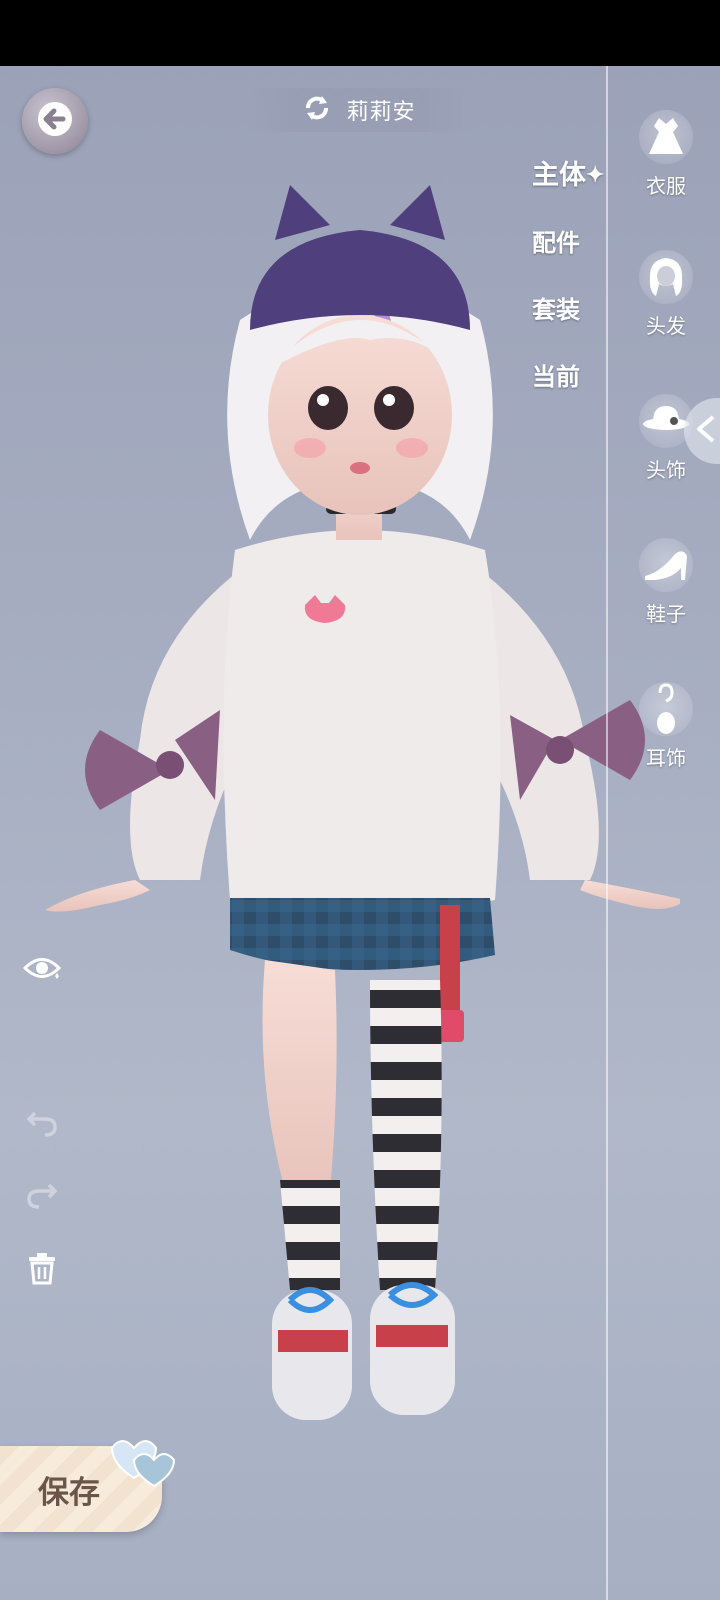 The image size is (720, 1600). I want to click on delete-button, so click(42, 1270).